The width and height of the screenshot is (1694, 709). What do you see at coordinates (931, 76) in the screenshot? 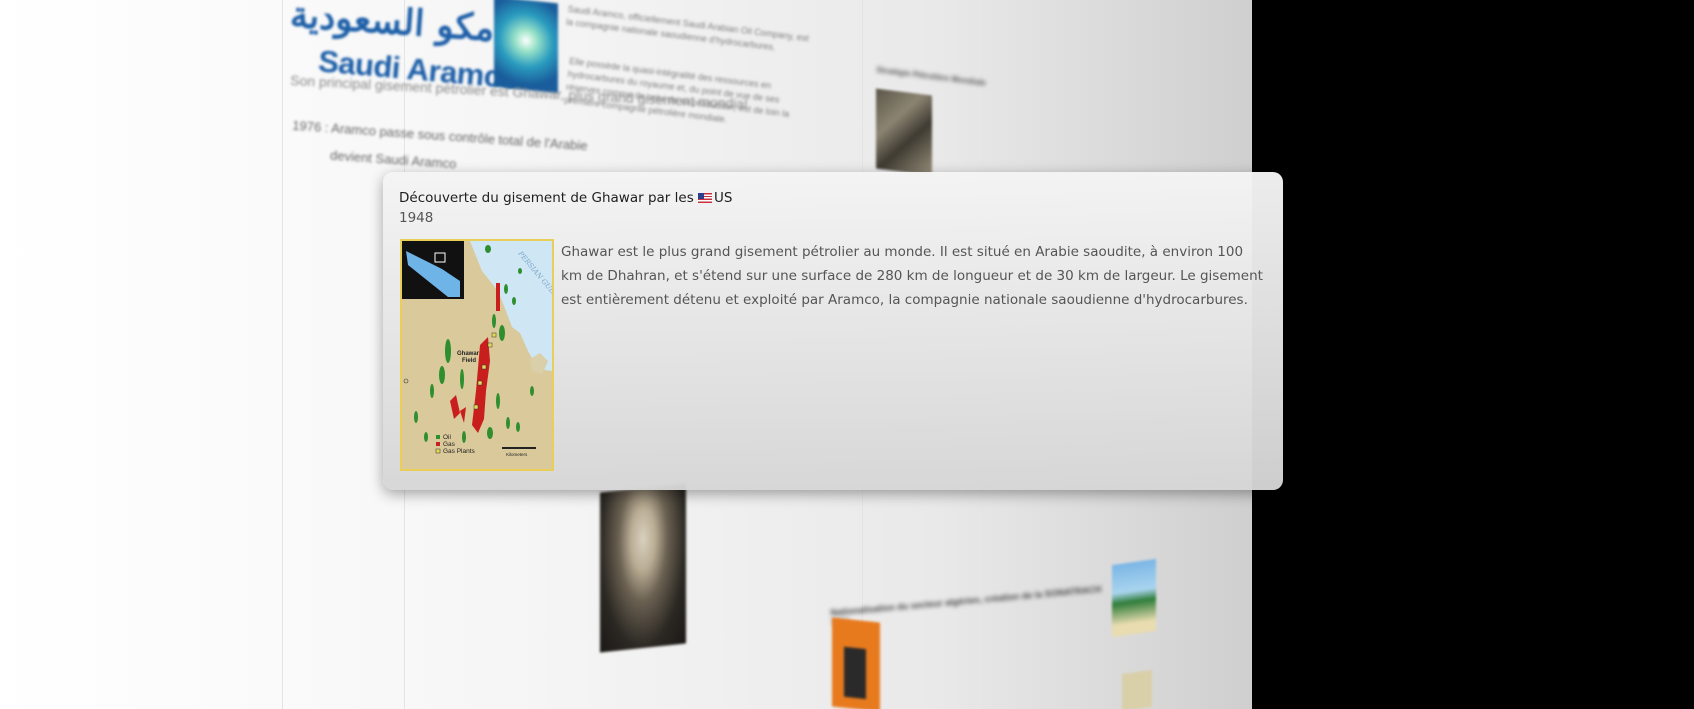
I see `right-column-title: Stratégie Pétrolière Mondiale` at bounding box center [931, 76].